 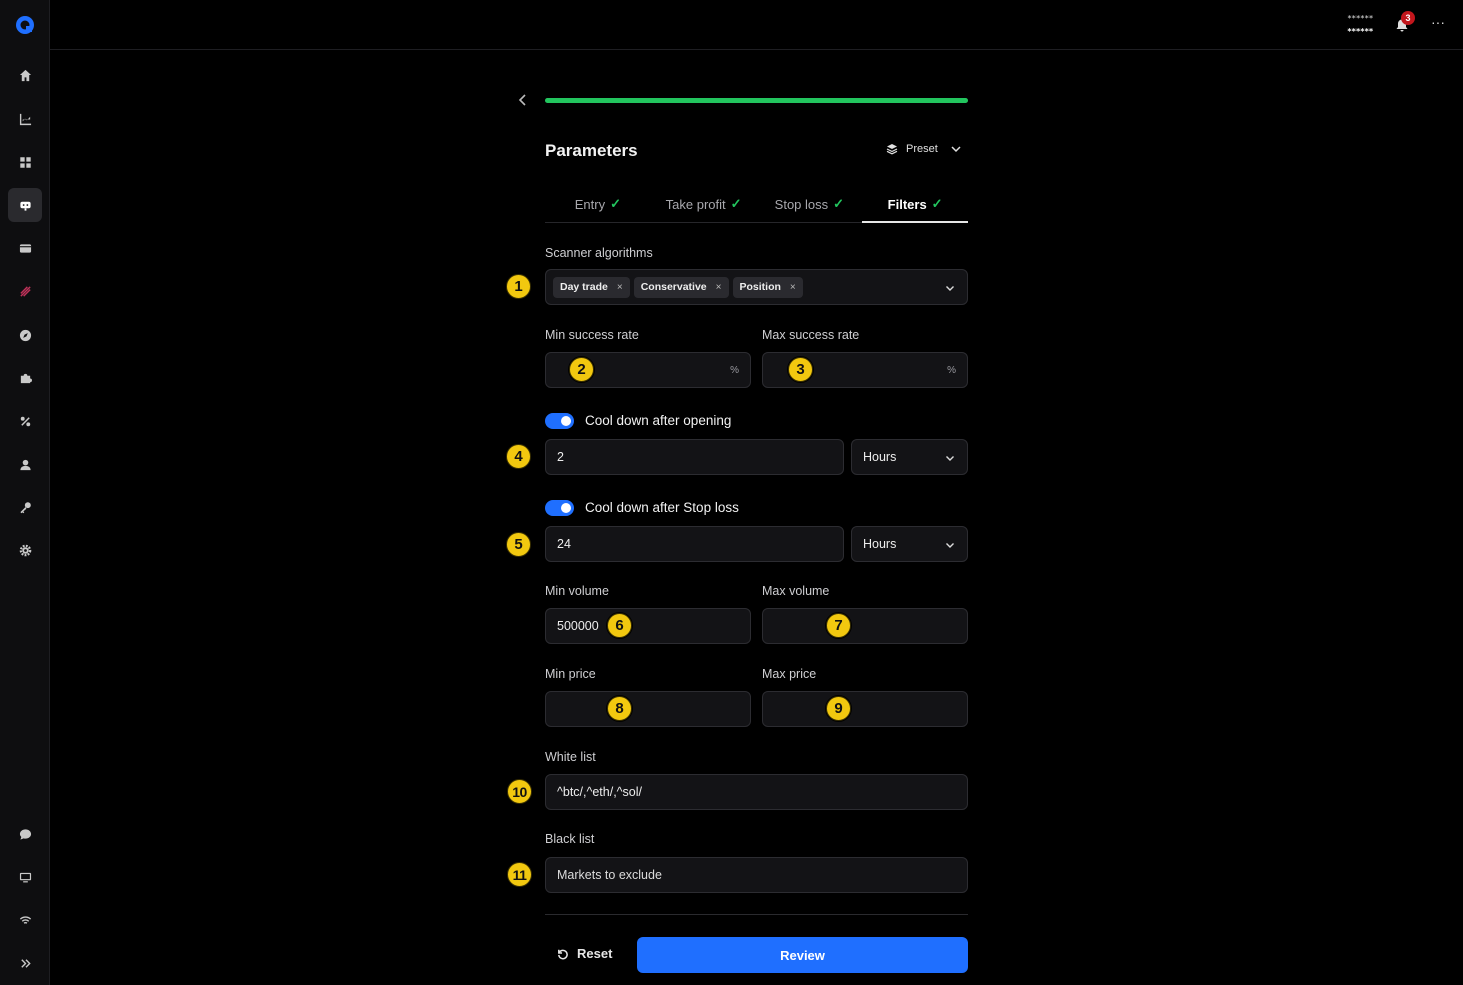 What do you see at coordinates (811, 335) in the screenshot?
I see `max-success-rate-label: Max success rate` at bounding box center [811, 335].